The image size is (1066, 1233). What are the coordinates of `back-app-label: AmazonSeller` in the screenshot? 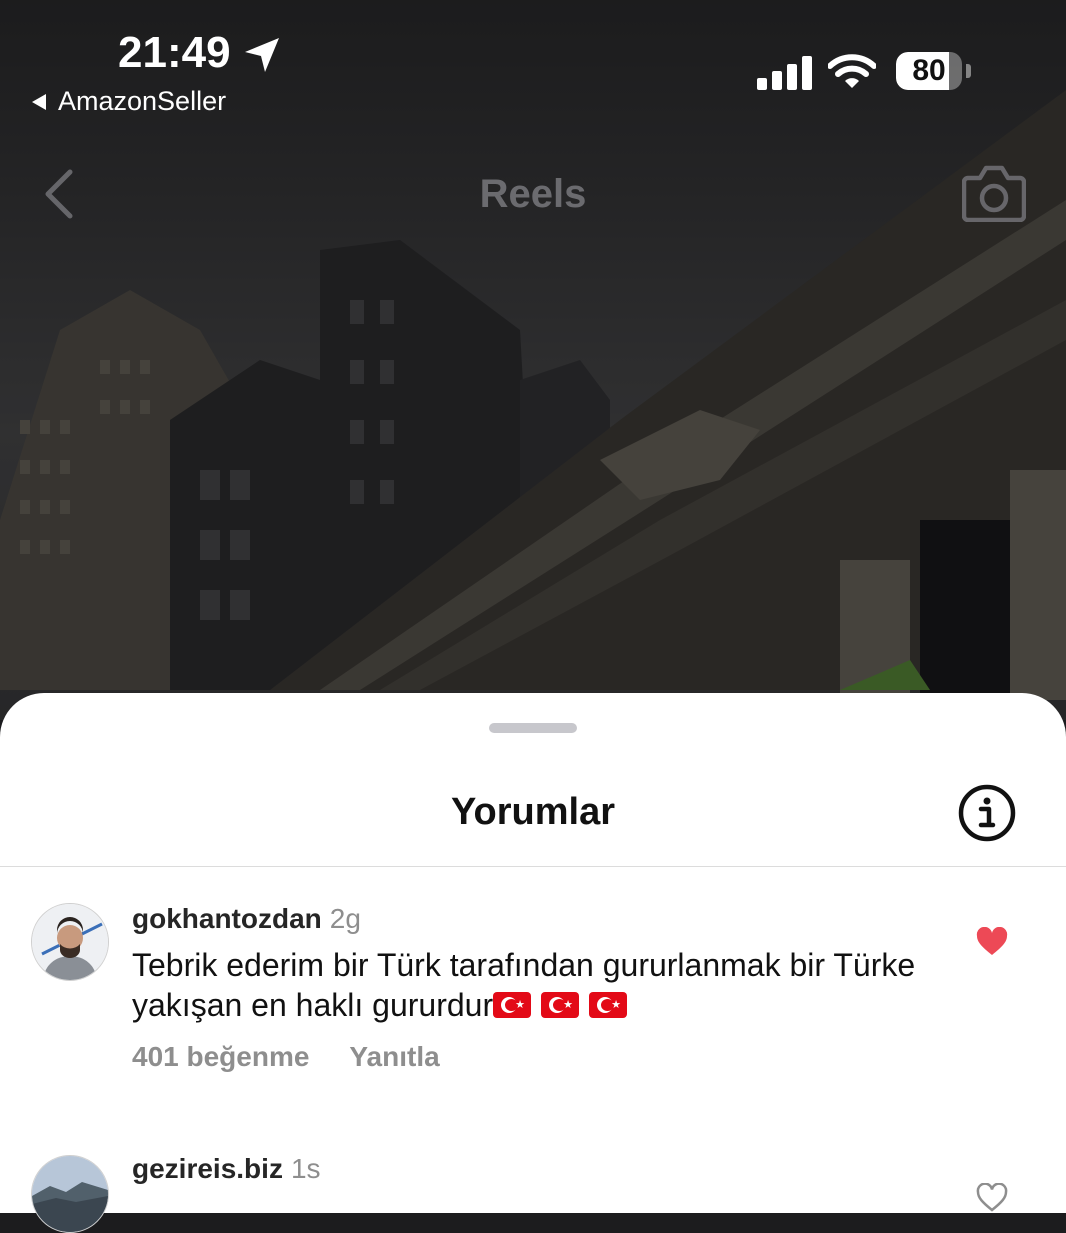 It's located at (142, 101).